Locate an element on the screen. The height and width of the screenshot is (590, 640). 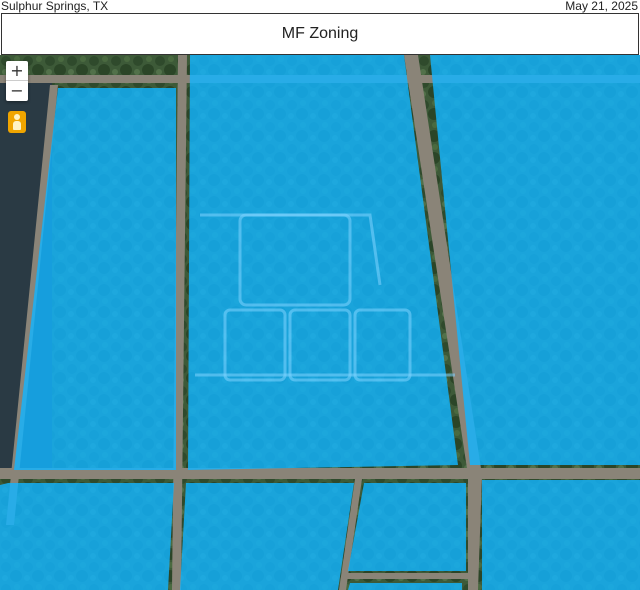
header-meta-row: Sulphur Springs, TX May 21, 2025 is located at coordinates (320, 6).